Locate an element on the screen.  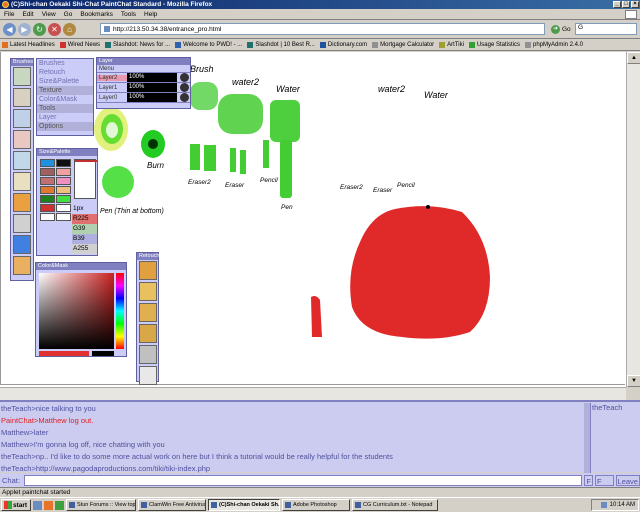
palette-menu-item: Size&Palette is located at coordinates (65, 81).